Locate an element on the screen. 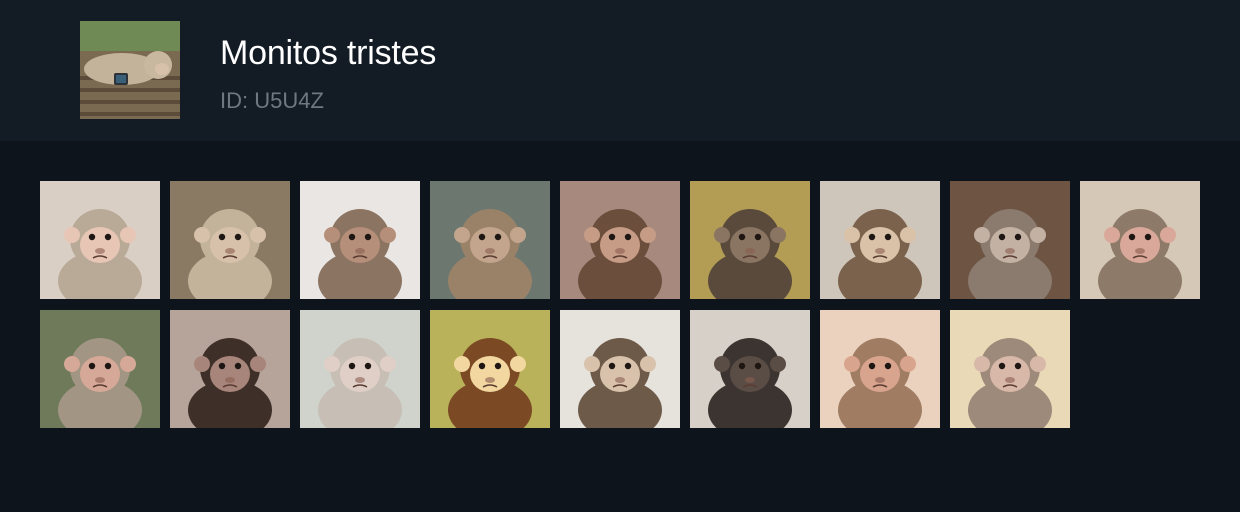 The height and width of the screenshot is (512, 1240). monkey-hugging-plush-sticker is located at coordinates (620, 240).